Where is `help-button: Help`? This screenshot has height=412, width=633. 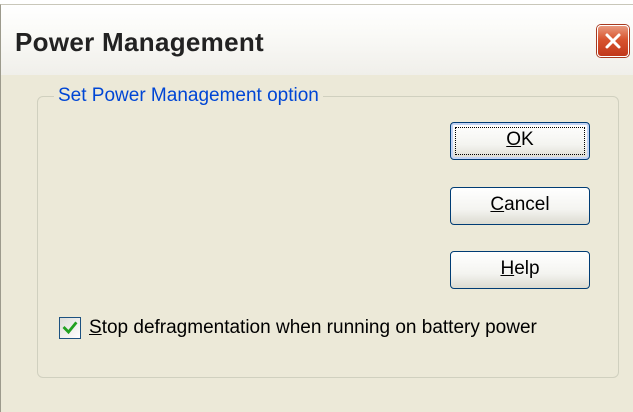
help-button: Help is located at coordinates (520, 270).